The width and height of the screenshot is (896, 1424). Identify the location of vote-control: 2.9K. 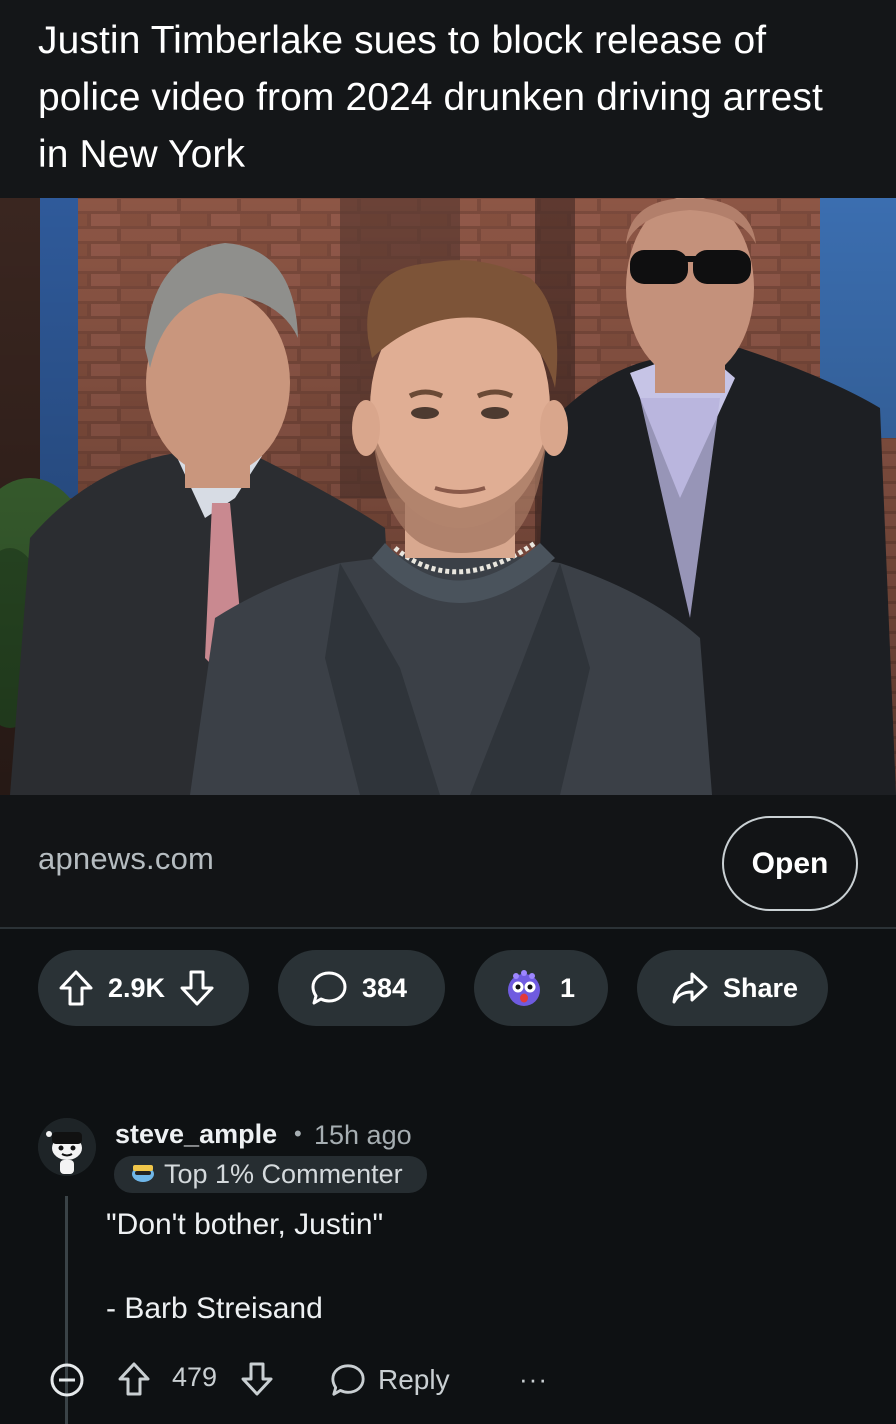
(143, 988).